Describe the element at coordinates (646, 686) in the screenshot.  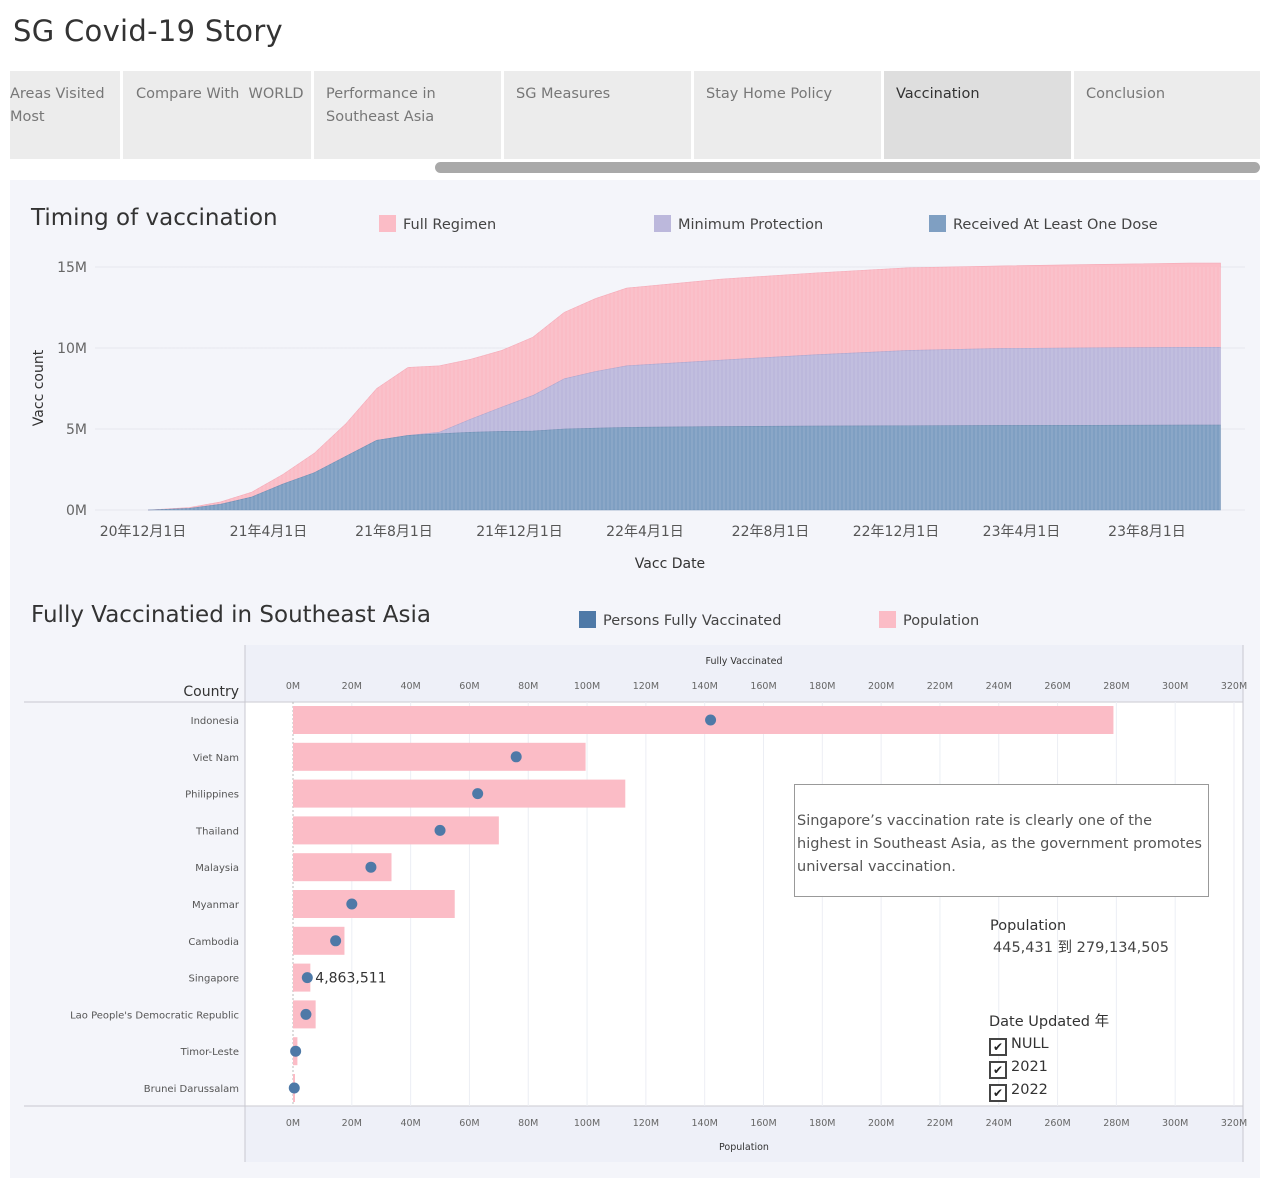
I see `x-tick-label-top: 120M` at that location.